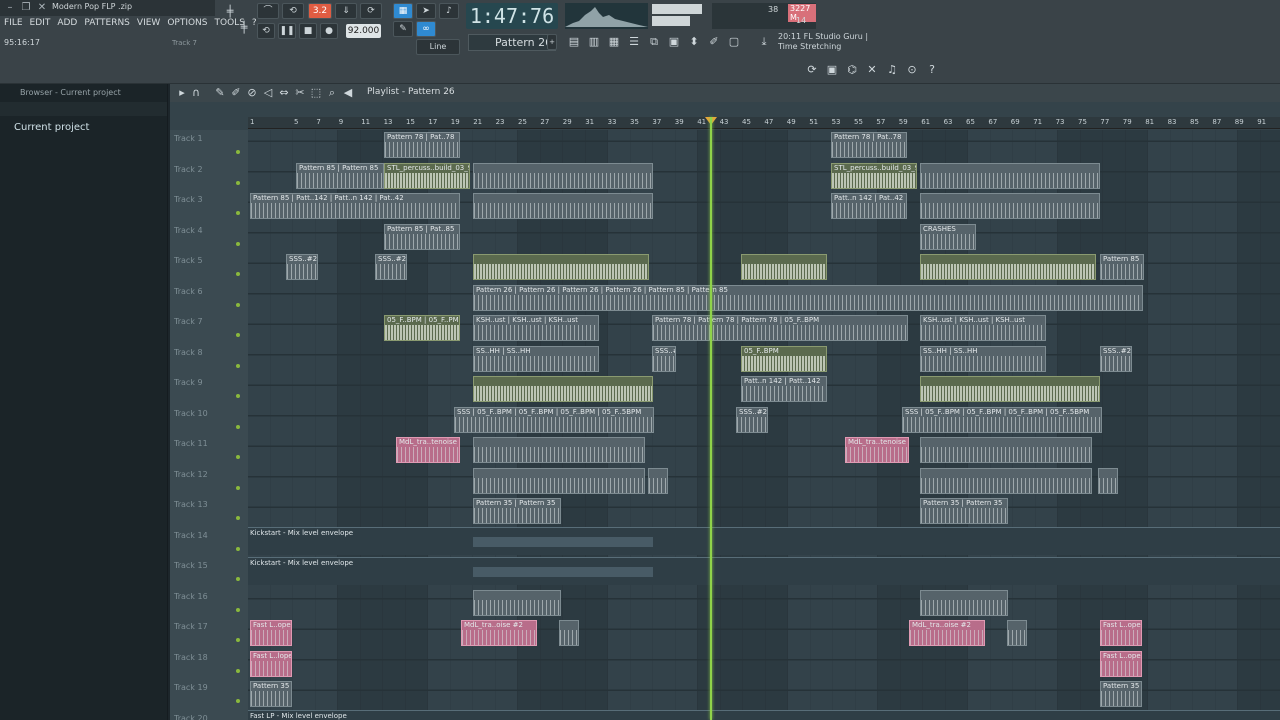 This screenshot has height=720, width=1280. I want to click on track-name: Track 12, so click(191, 474).